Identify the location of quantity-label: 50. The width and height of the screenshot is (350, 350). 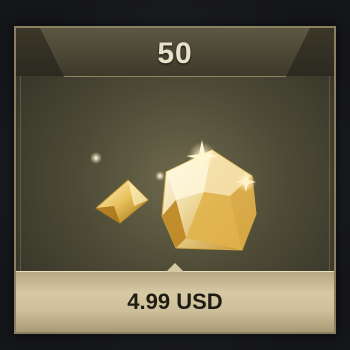
(175, 53).